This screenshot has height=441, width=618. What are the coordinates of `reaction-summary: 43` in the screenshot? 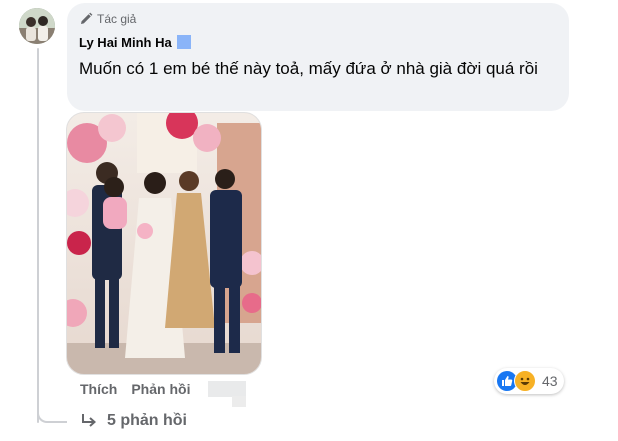 It's located at (529, 381).